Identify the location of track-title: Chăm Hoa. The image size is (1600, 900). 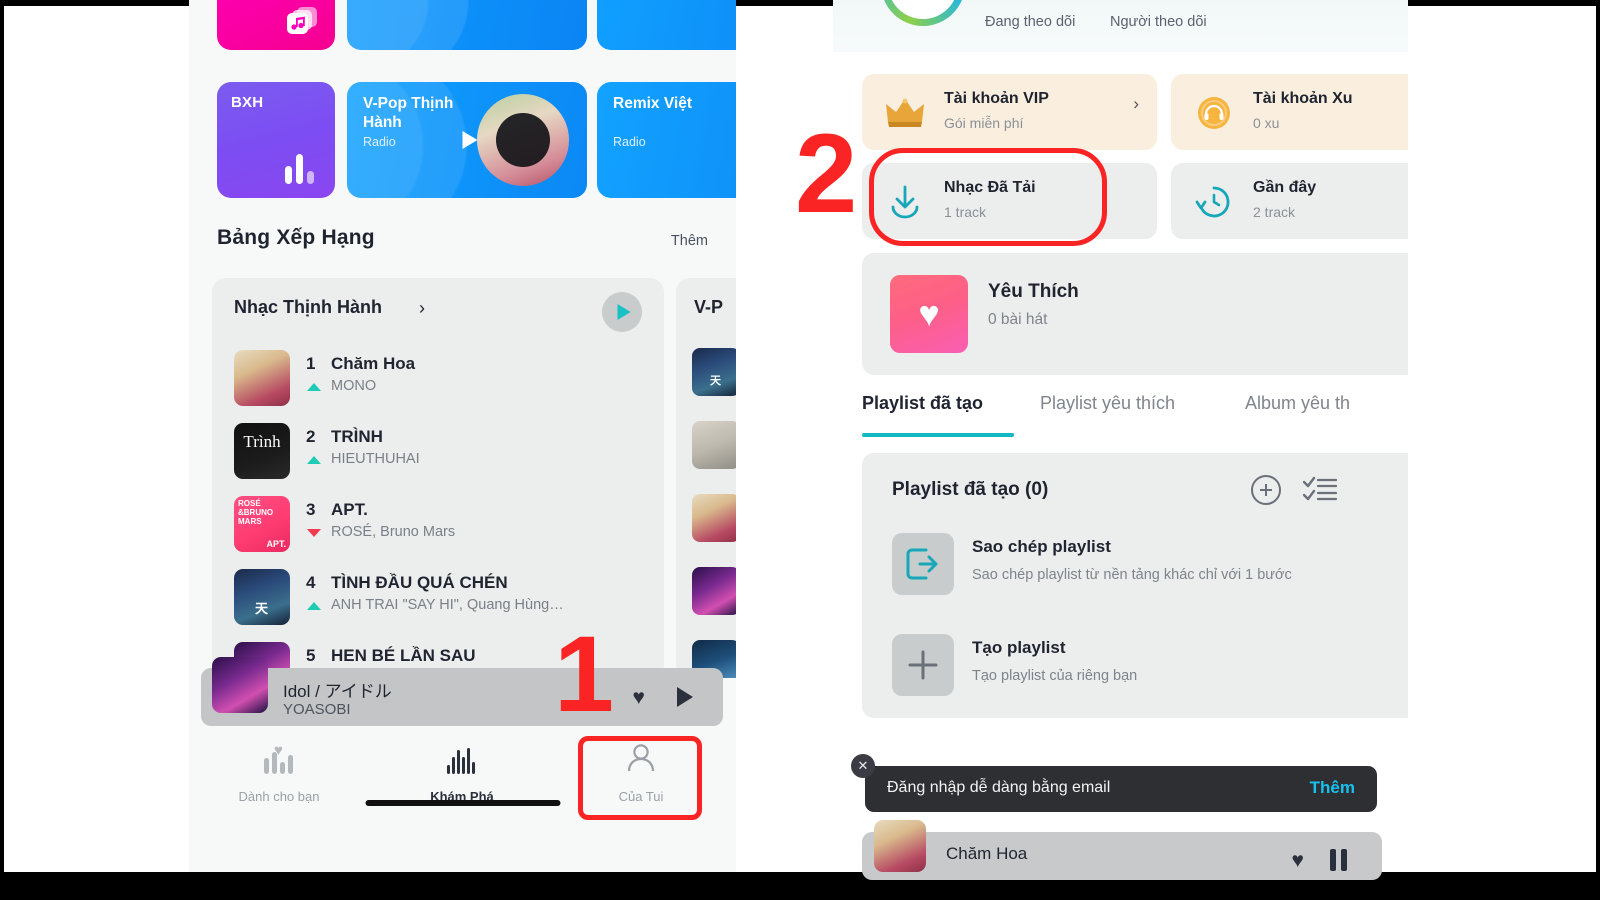
(373, 363).